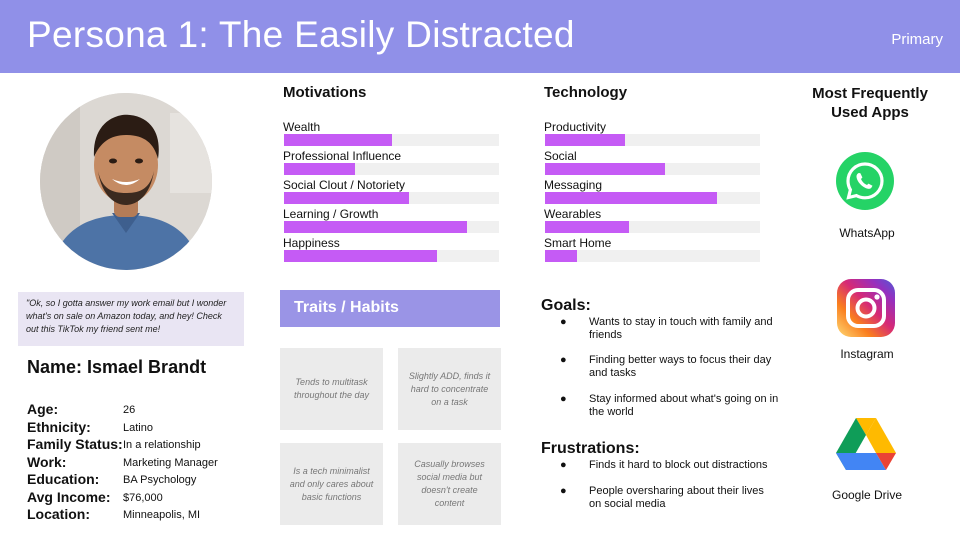 This screenshot has height=540, width=960. Describe the element at coordinates (586, 92) in the screenshot. I see `technology-heading: Technology` at that location.